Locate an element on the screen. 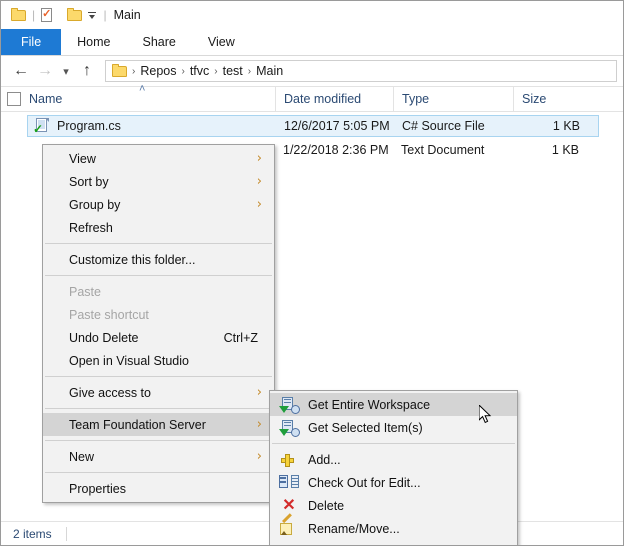 This screenshot has width=624, height=546. submenu-item-label: Get Selected Item(s) is located at coordinates (365, 427).